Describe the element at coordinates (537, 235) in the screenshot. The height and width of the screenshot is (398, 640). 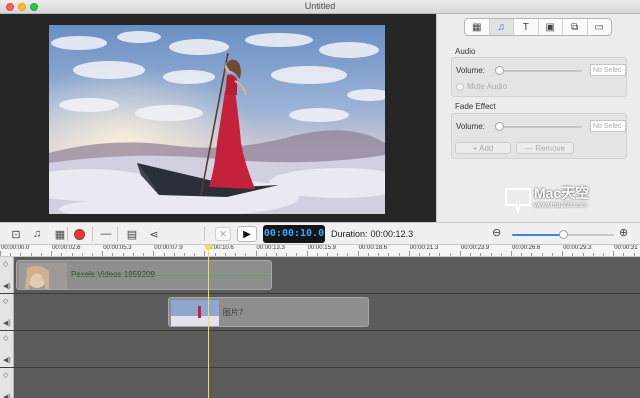
I see `zoom-slider-fill` at that location.